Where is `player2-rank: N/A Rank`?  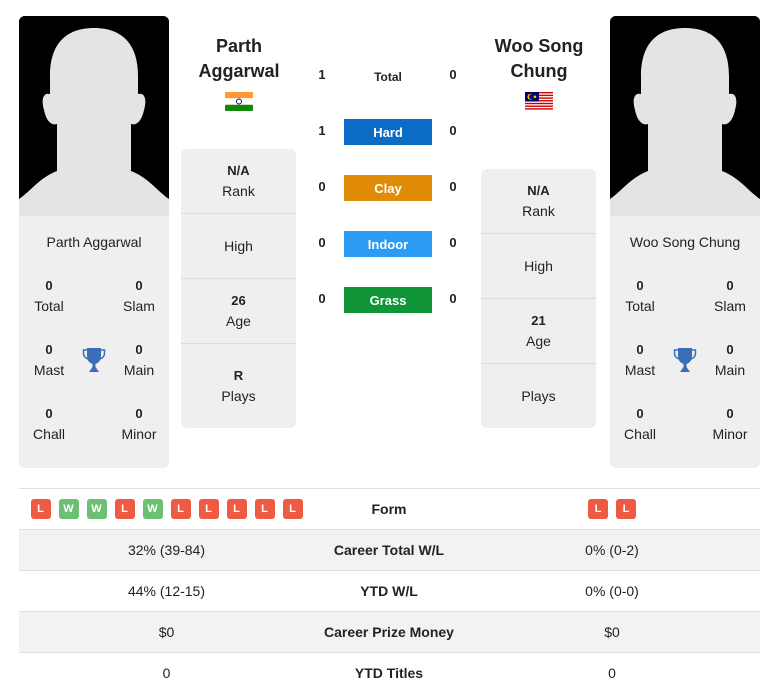
player2-rank: N/A Rank is located at coordinates (538, 201).